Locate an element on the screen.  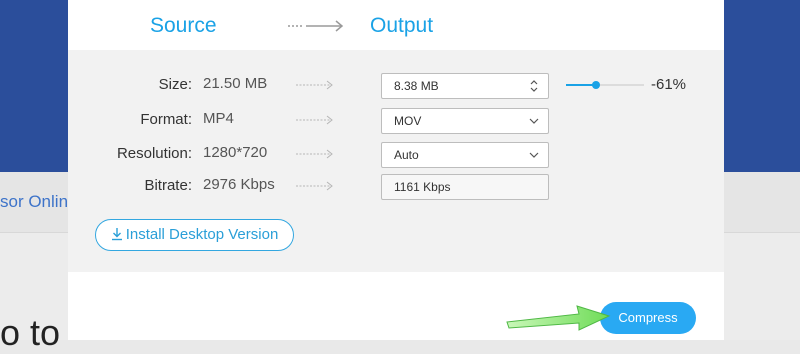
size-stepper: 8.38 MB is located at coordinates (465, 86).